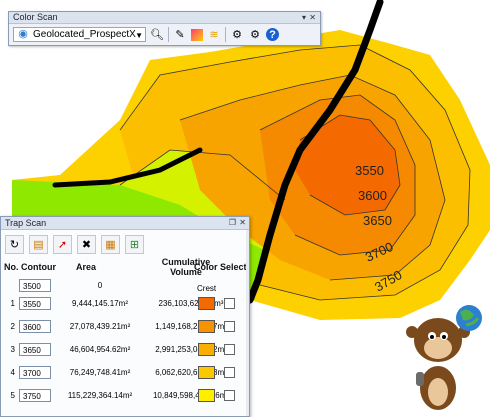 The height and width of the screenshot is (417, 500). Describe the element at coordinates (272, 34) in the screenshot. I see `help-icon: ?` at that location.